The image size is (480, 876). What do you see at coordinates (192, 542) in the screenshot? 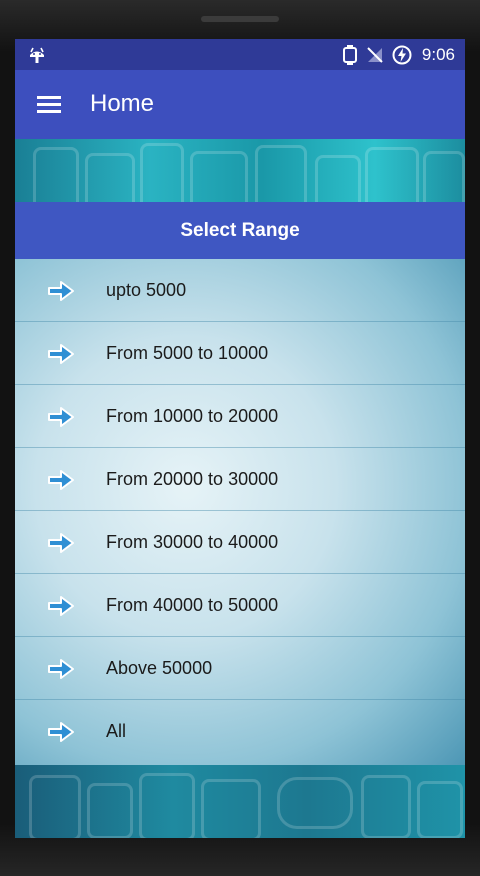
I see `range-label: From 30000 to 40000` at bounding box center [192, 542].